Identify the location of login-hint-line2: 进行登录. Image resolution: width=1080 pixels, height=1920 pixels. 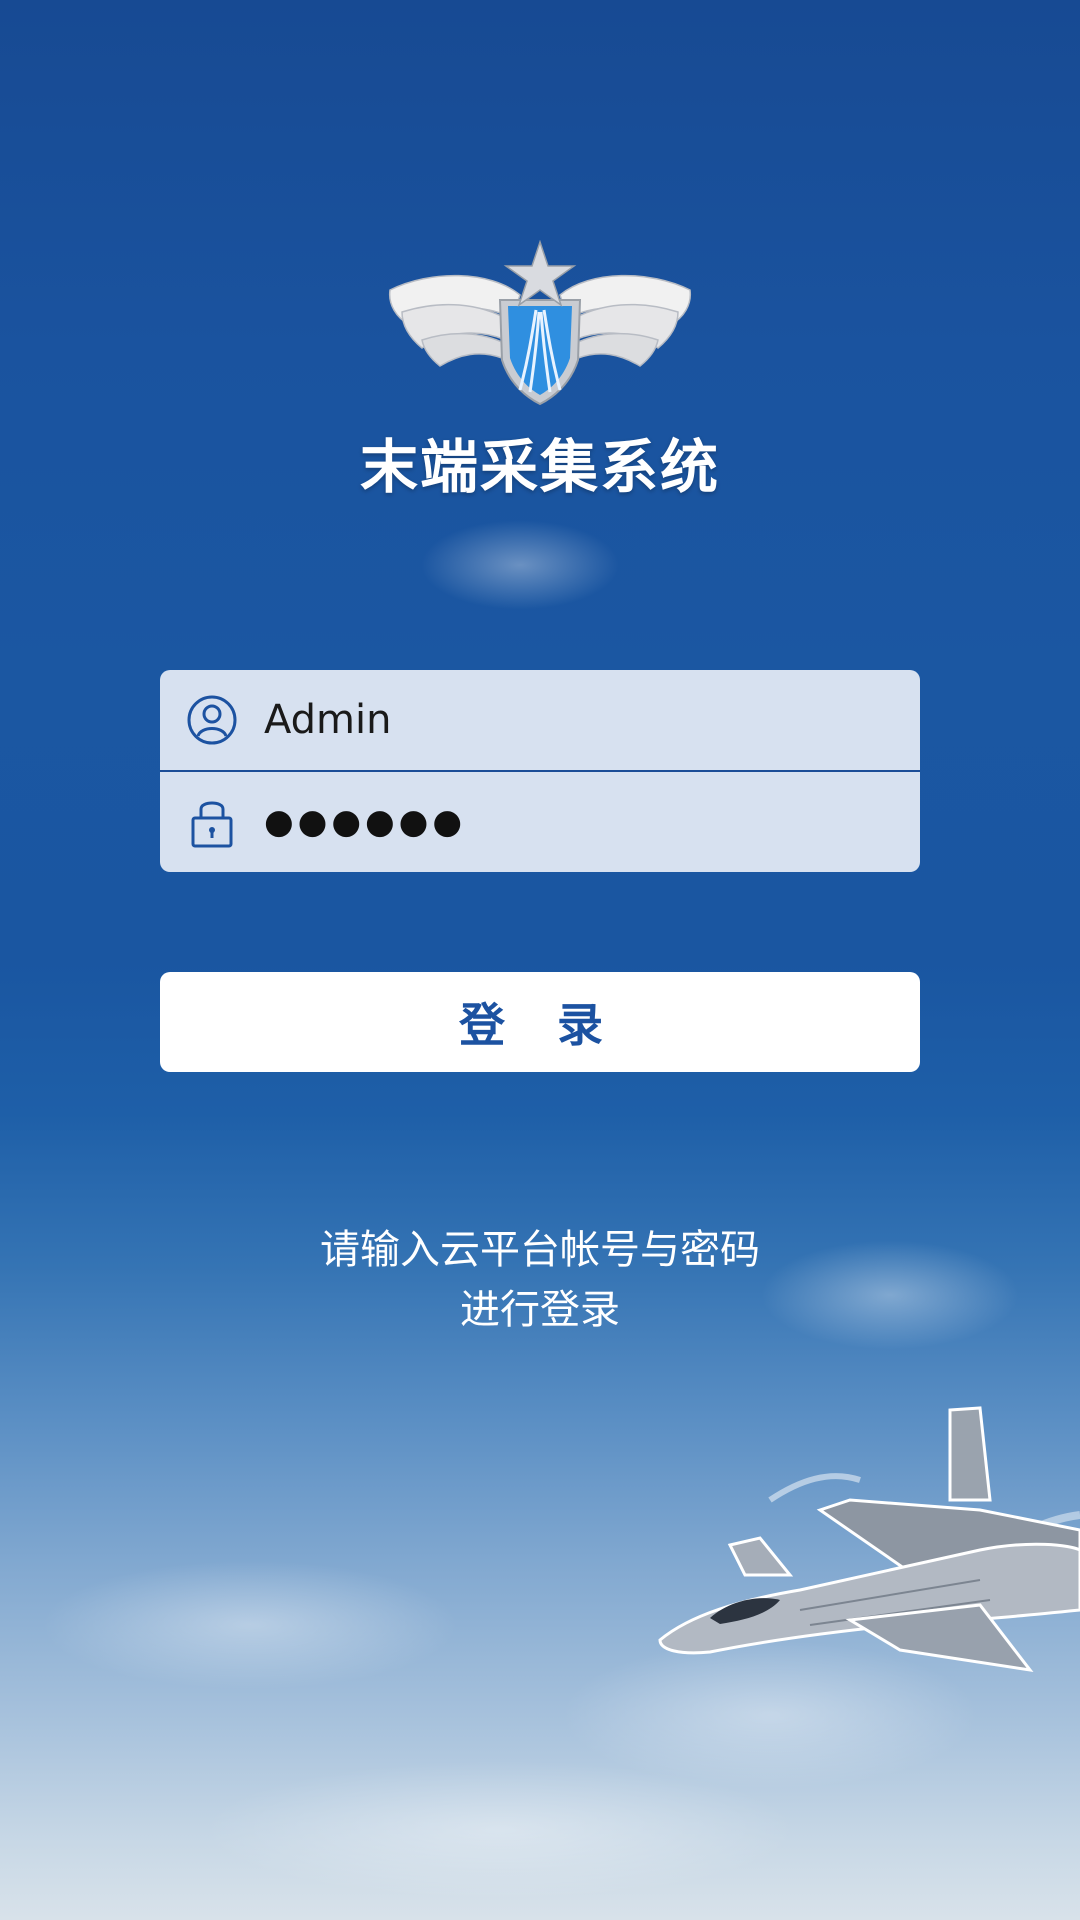
(540, 1310).